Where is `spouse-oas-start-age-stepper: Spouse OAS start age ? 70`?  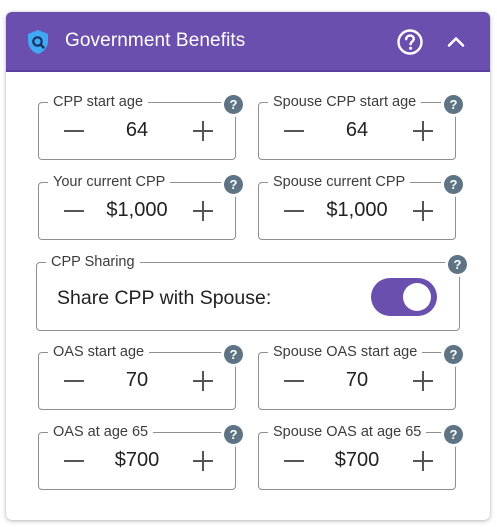
spouse-oas-start-age-stepper: Spouse OAS start age ? 70 is located at coordinates (360, 376).